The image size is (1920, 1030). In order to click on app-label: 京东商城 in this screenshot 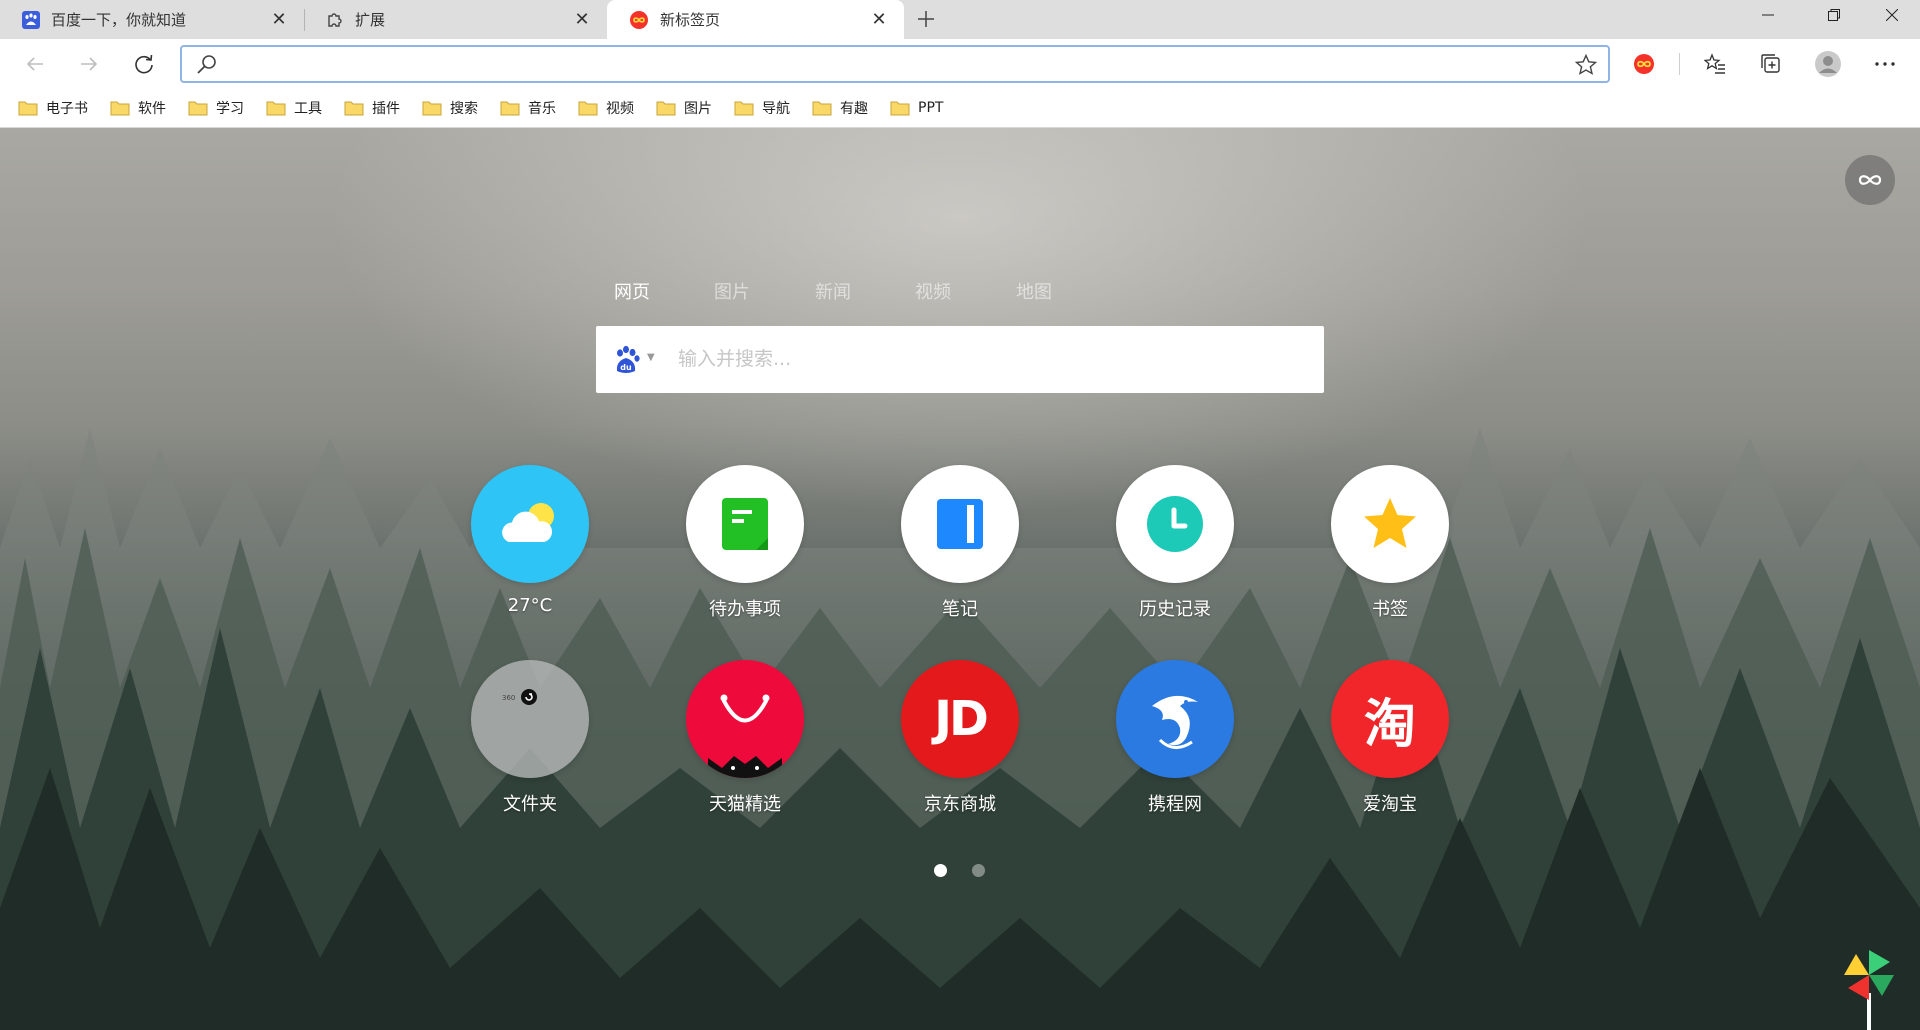, I will do `click(960, 804)`.